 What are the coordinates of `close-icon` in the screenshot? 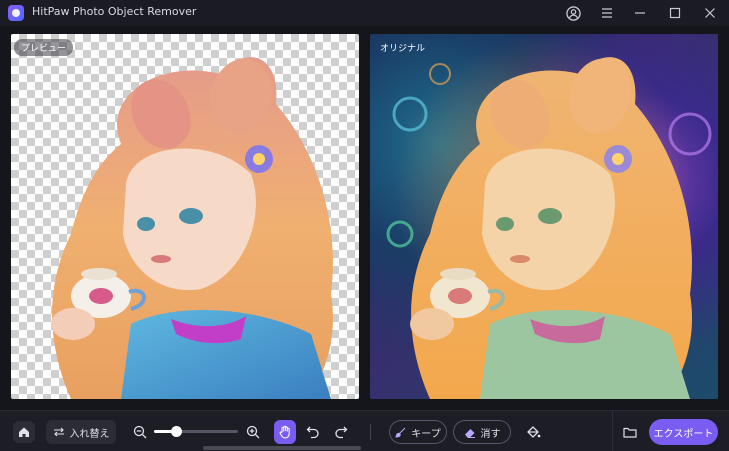 It's located at (710, 13).